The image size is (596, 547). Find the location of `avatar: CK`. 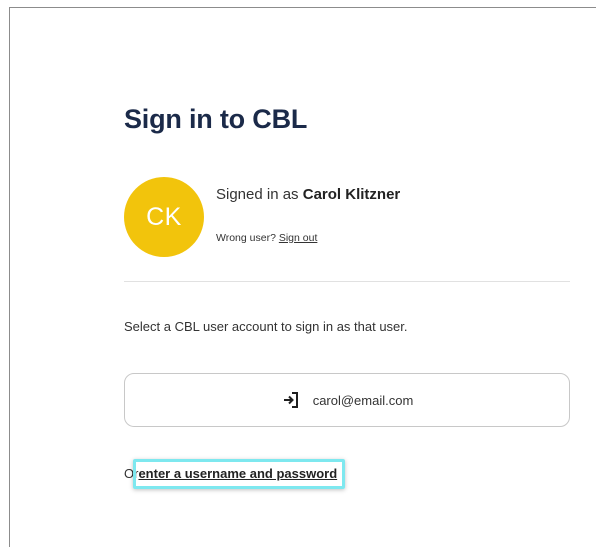

avatar: CK is located at coordinates (164, 217).